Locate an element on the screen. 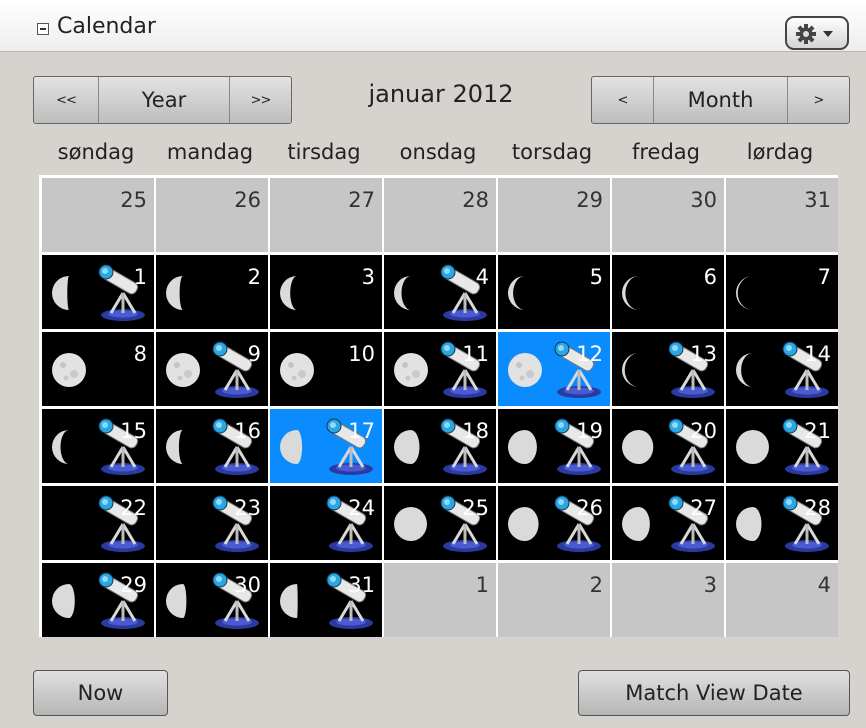  weekday-header: mandag is located at coordinates (210, 152).